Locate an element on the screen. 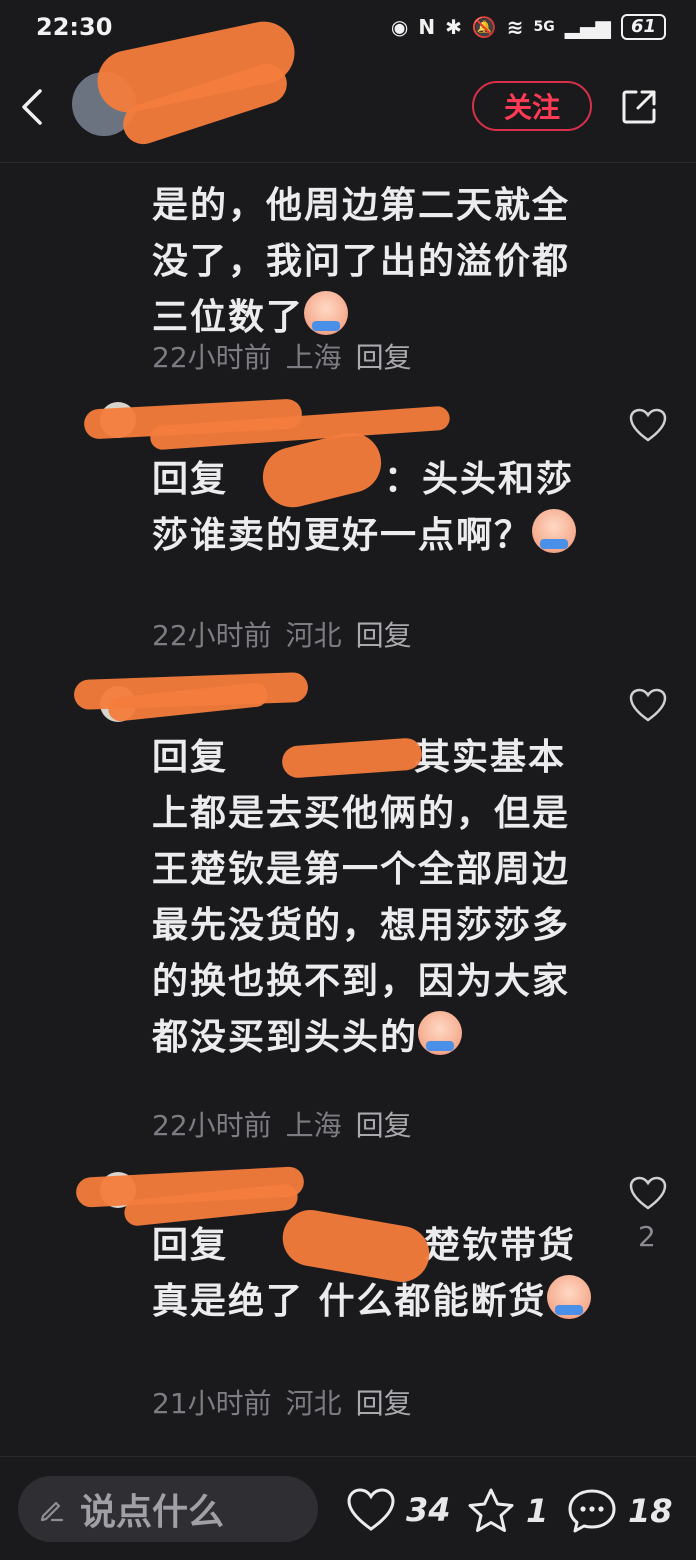 This screenshot has height=1560, width=696. comment-button: 18 is located at coordinates (619, 1511).